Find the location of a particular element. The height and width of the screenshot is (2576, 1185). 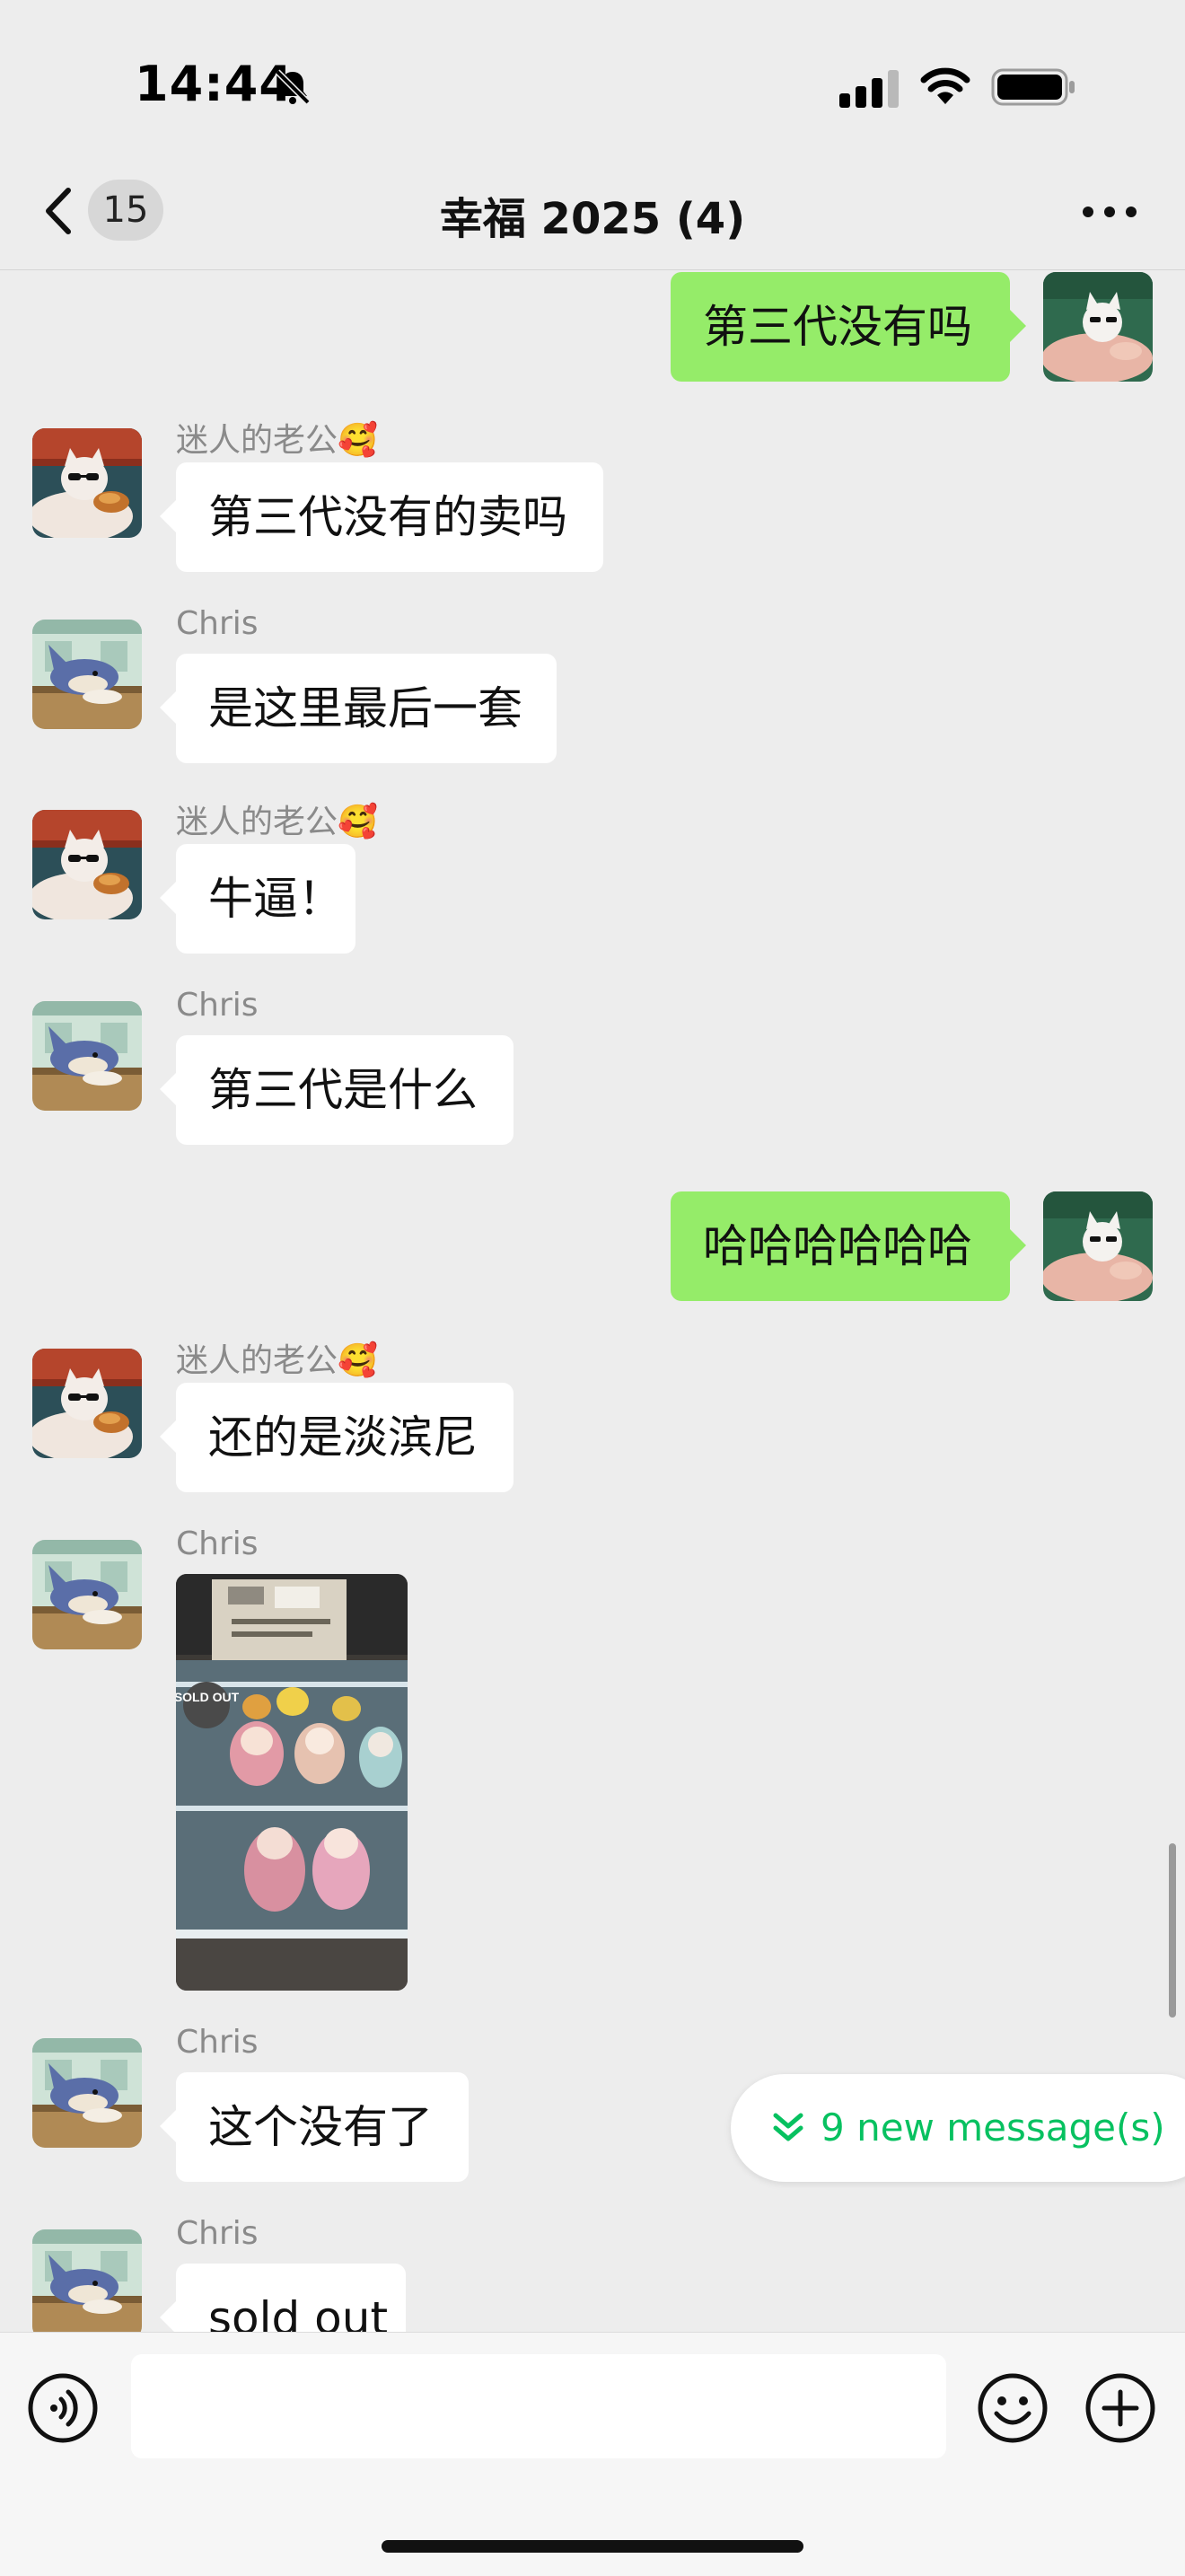

message-bubble: 这个没有了 is located at coordinates (314, 2127).